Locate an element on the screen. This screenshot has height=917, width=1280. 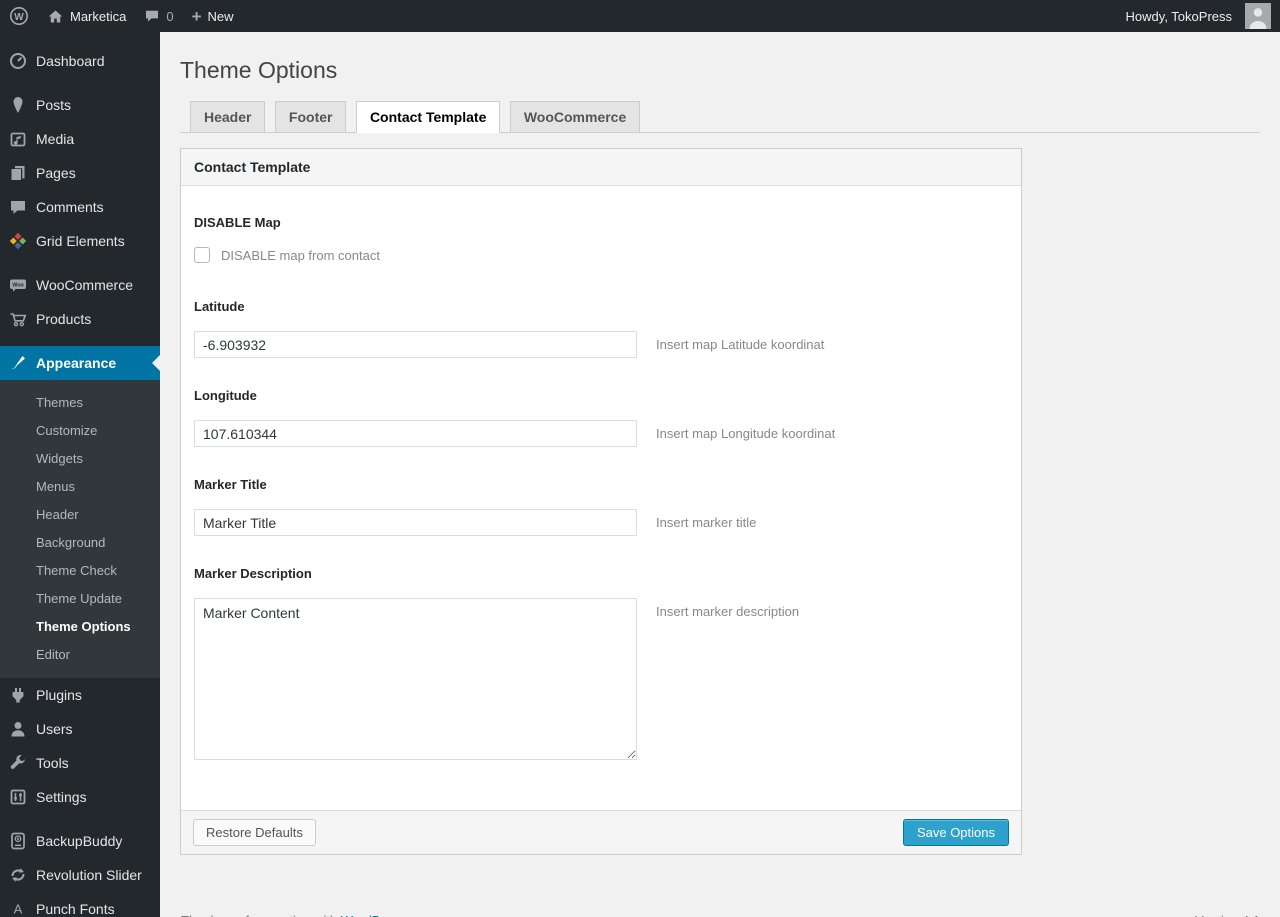
longitude-input is located at coordinates (415, 433).